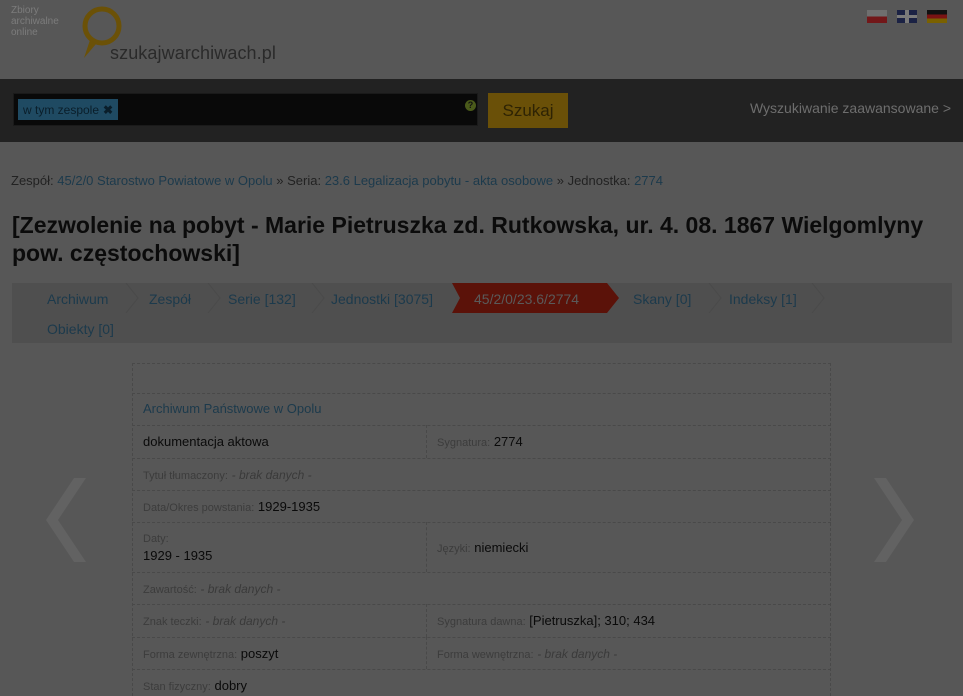 The image size is (963, 696). I want to click on advanced-search-link: Wyszukiwanie zaawansowane >, so click(850, 108).